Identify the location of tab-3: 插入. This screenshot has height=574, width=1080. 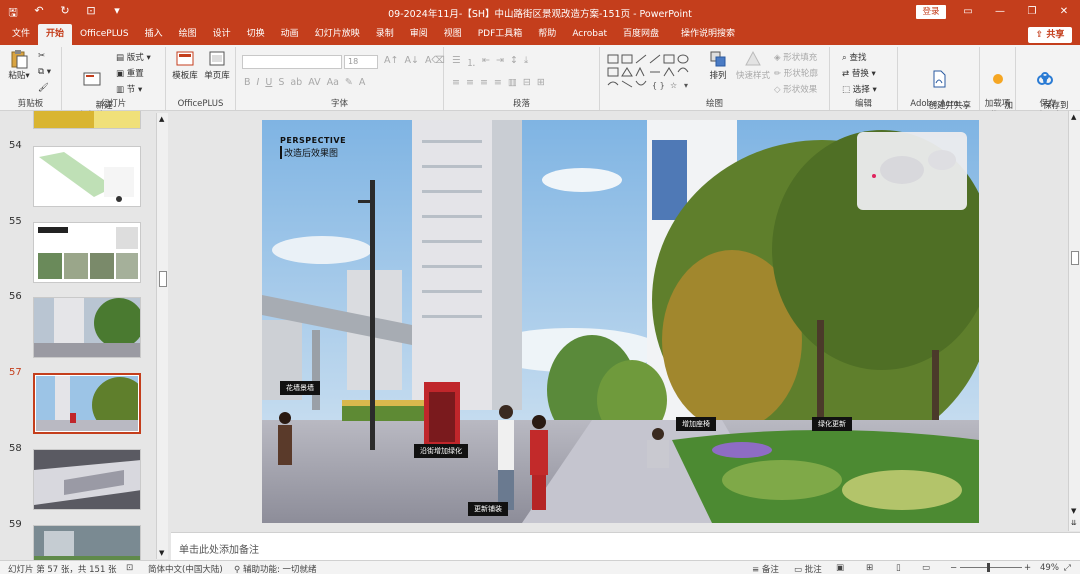
(154, 34).